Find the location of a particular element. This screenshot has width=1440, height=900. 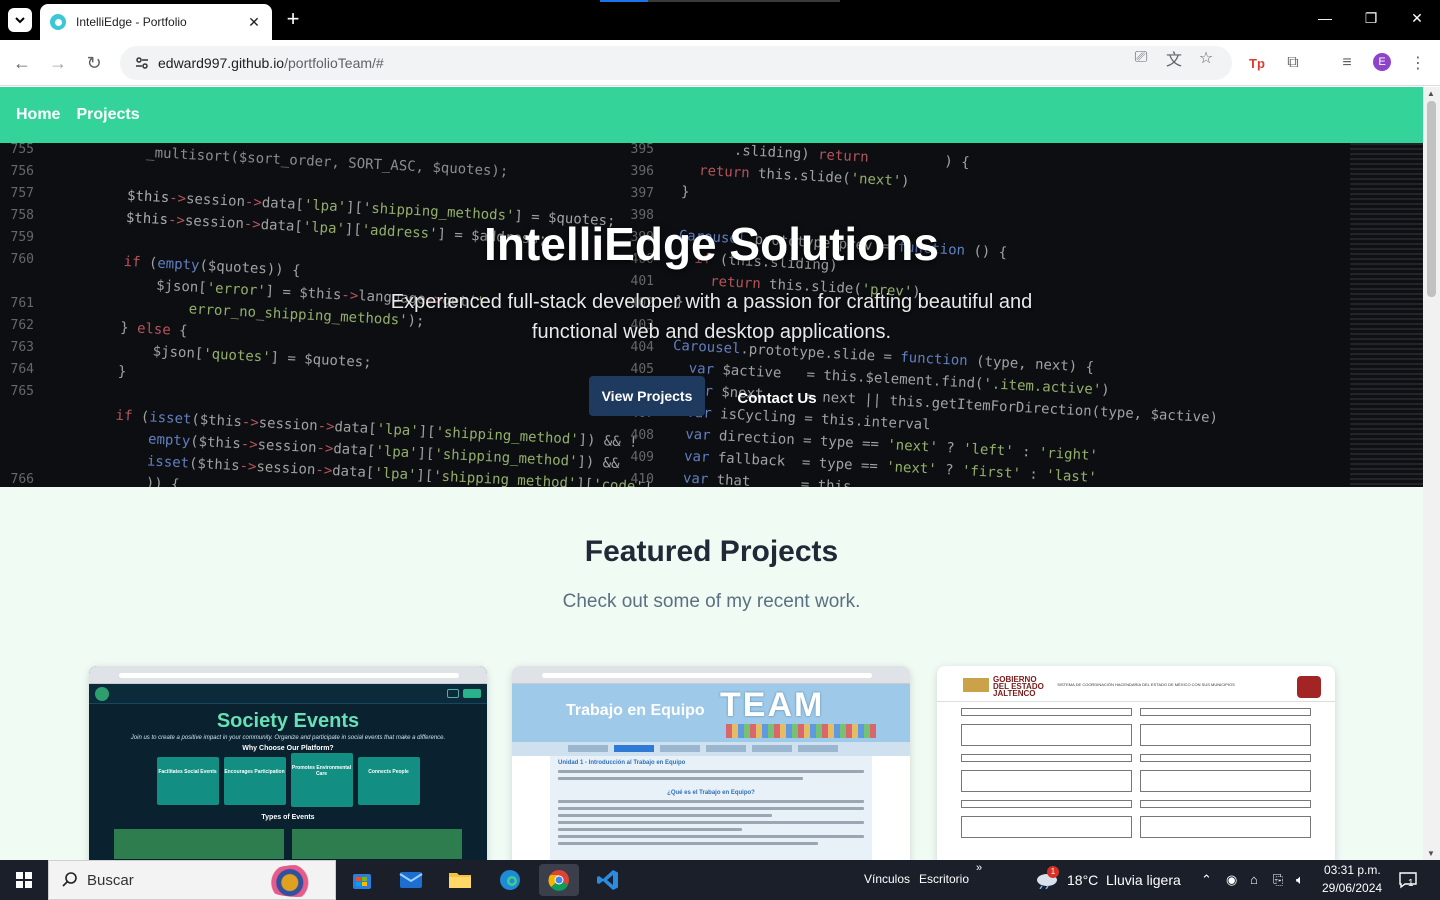

view-projects-button: View Projects is located at coordinates (647, 396).